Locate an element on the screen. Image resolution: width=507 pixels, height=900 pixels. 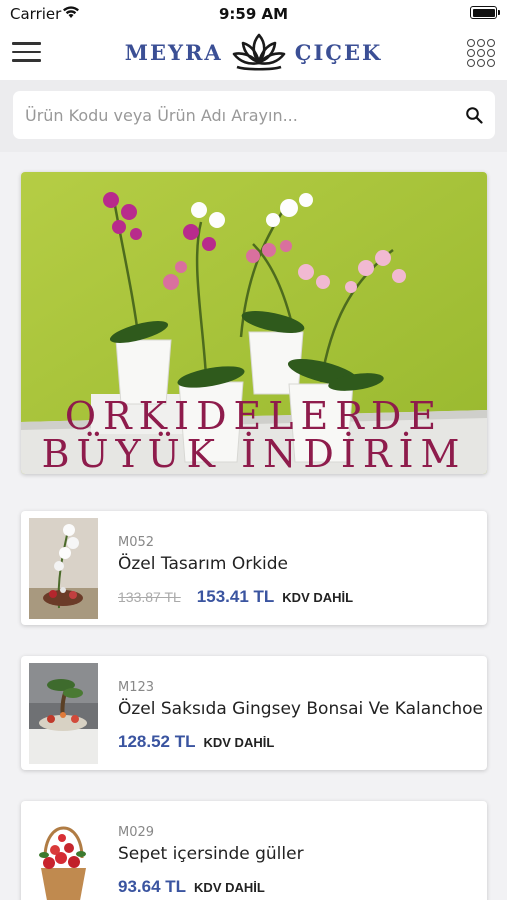
search-input is located at coordinates (235, 115).